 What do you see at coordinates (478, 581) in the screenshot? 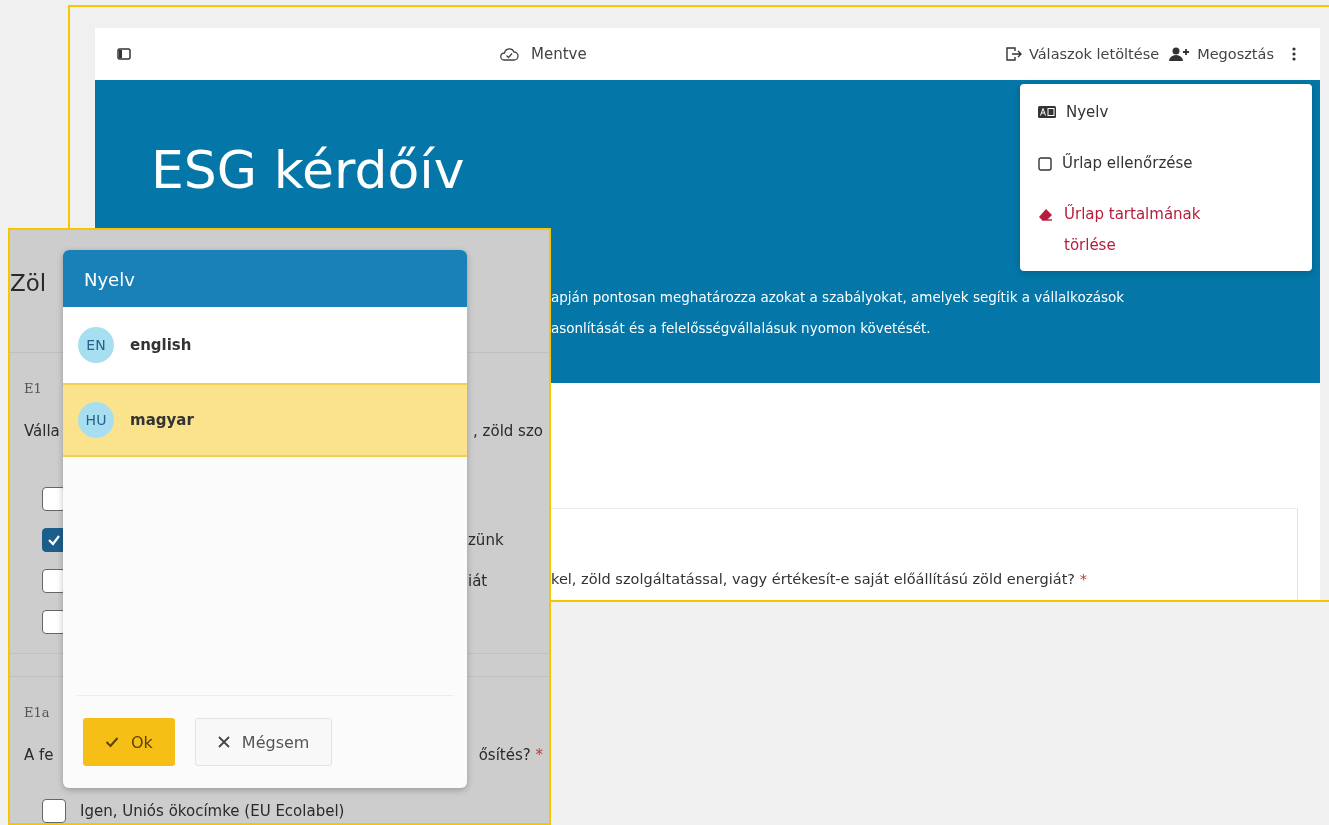
I see `option-label: iát` at bounding box center [478, 581].